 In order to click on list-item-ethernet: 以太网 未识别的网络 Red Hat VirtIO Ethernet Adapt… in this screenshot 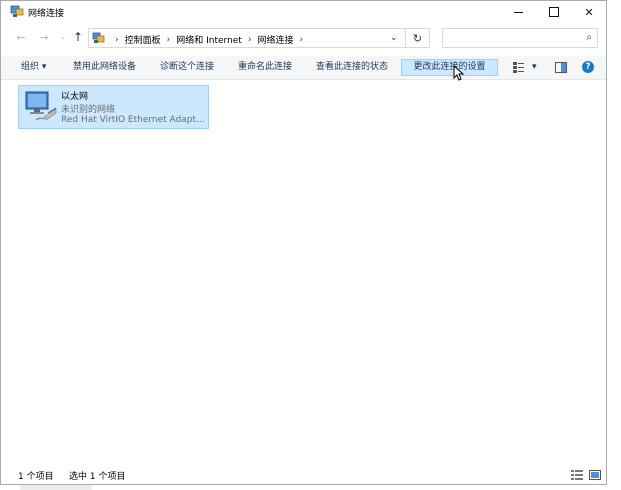, I will do `click(113, 107)`.